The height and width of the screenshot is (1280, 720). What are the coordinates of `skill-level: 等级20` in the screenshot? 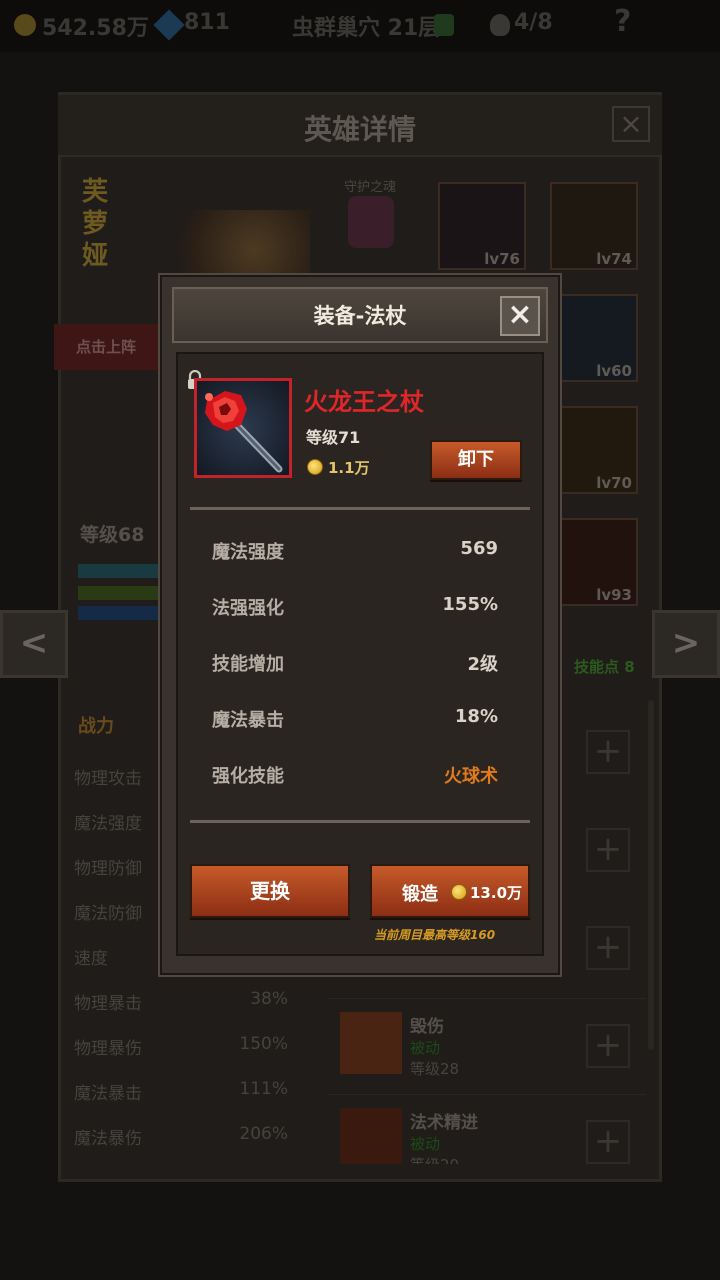 It's located at (434, 1159).